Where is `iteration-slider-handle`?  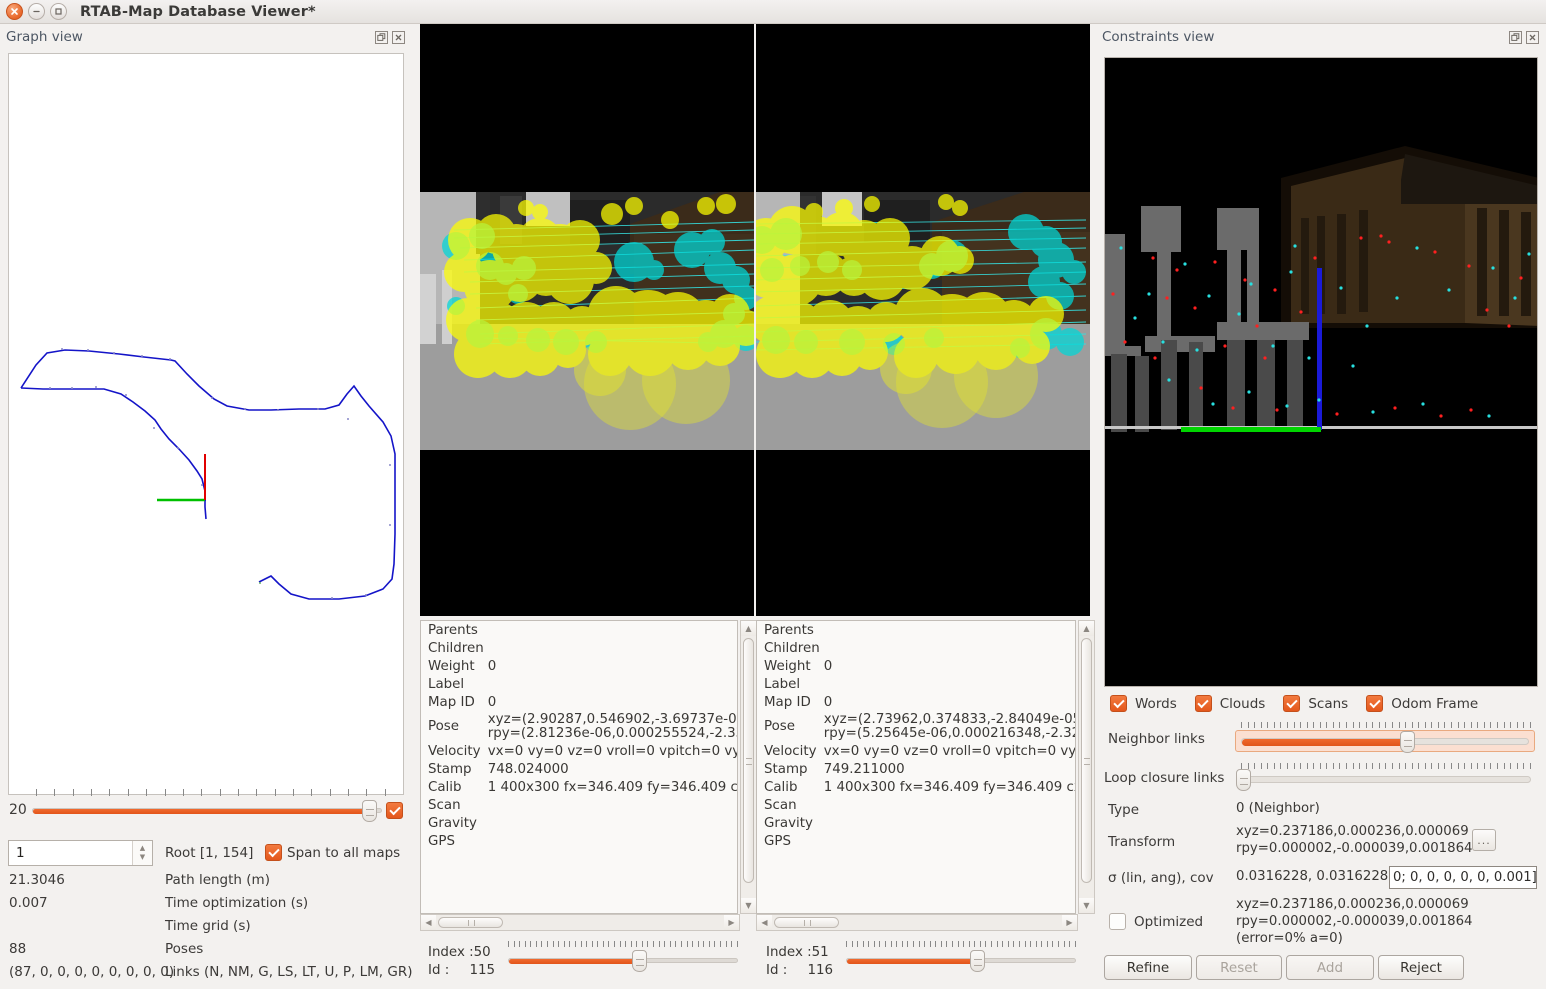
iteration-slider-handle is located at coordinates (369, 811).